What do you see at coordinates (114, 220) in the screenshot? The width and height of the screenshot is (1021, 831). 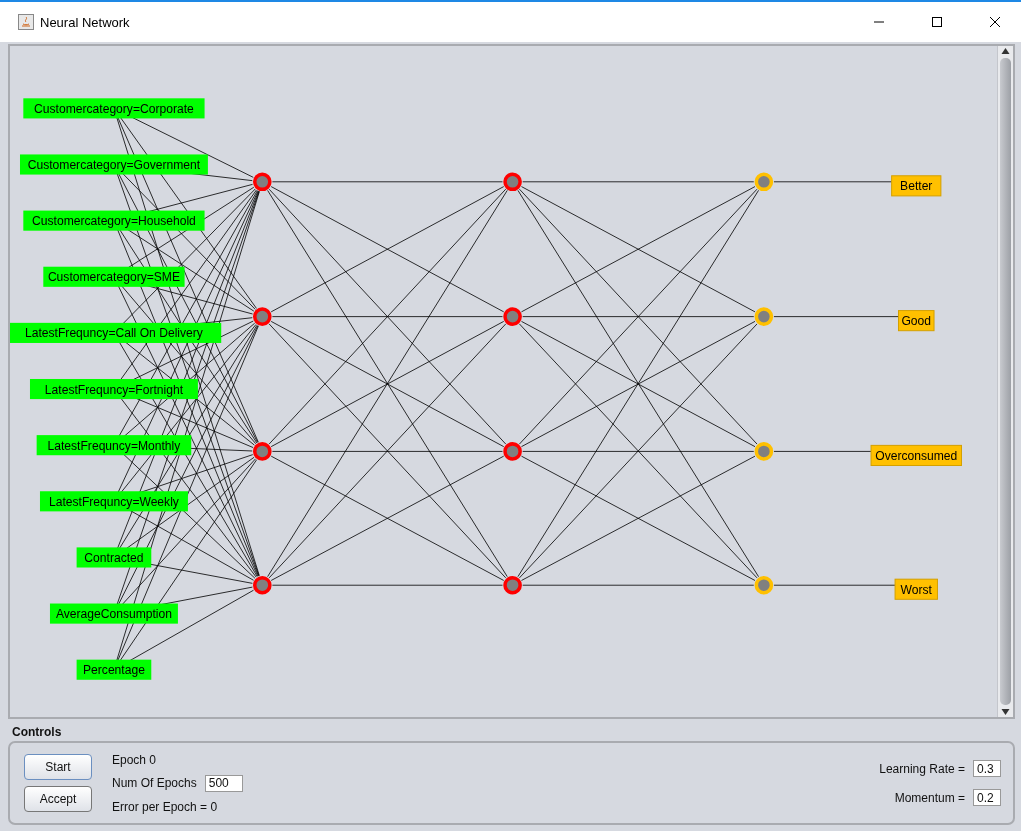 I see `input-node: Customercategory=Household` at bounding box center [114, 220].